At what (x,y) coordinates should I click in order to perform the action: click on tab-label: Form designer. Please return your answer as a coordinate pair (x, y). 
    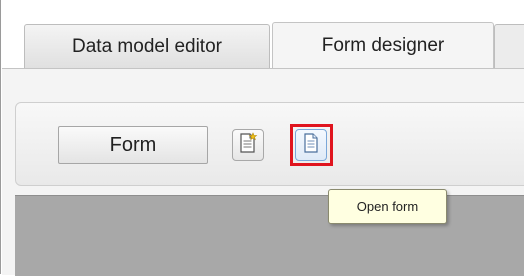
    Looking at the image, I should click on (383, 45).